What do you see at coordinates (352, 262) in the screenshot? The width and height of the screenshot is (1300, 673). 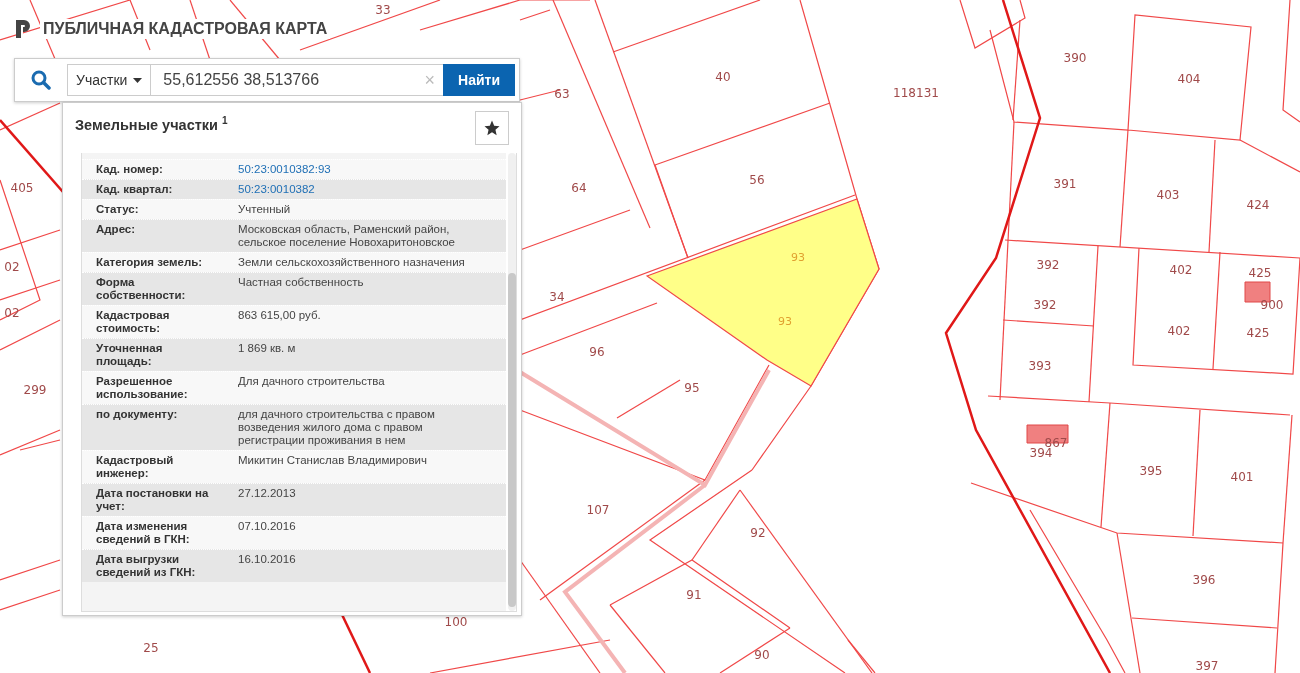 I see `field-value: Земли сельскохозяйственного назначения` at bounding box center [352, 262].